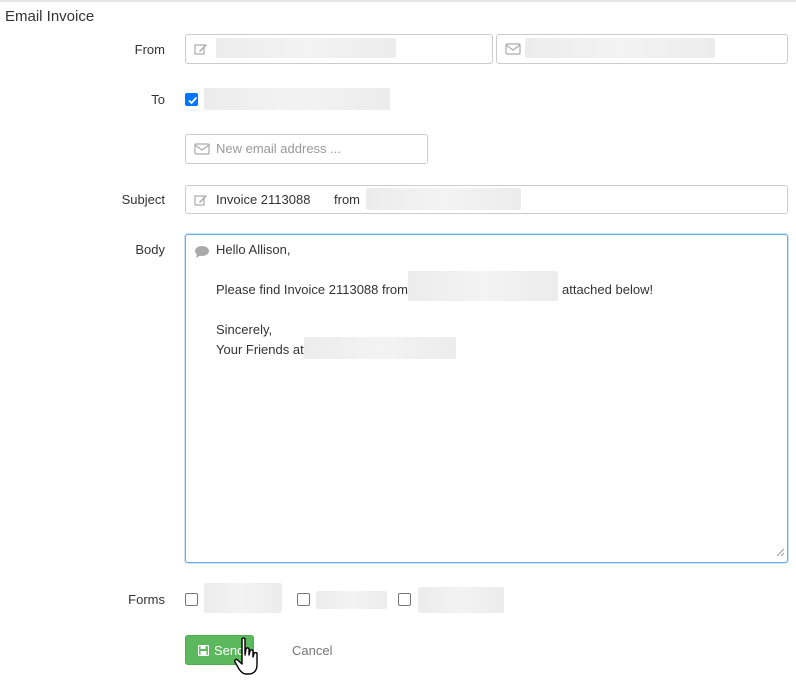 The height and width of the screenshot is (682, 796). Describe the element at coordinates (146, 599) in the screenshot. I see `forms-label: Forms` at that location.